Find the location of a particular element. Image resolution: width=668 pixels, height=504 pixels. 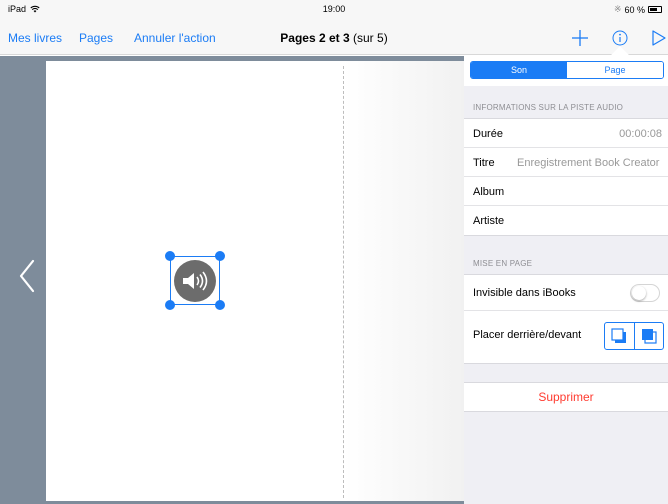

speaker-icon is located at coordinates (195, 281).